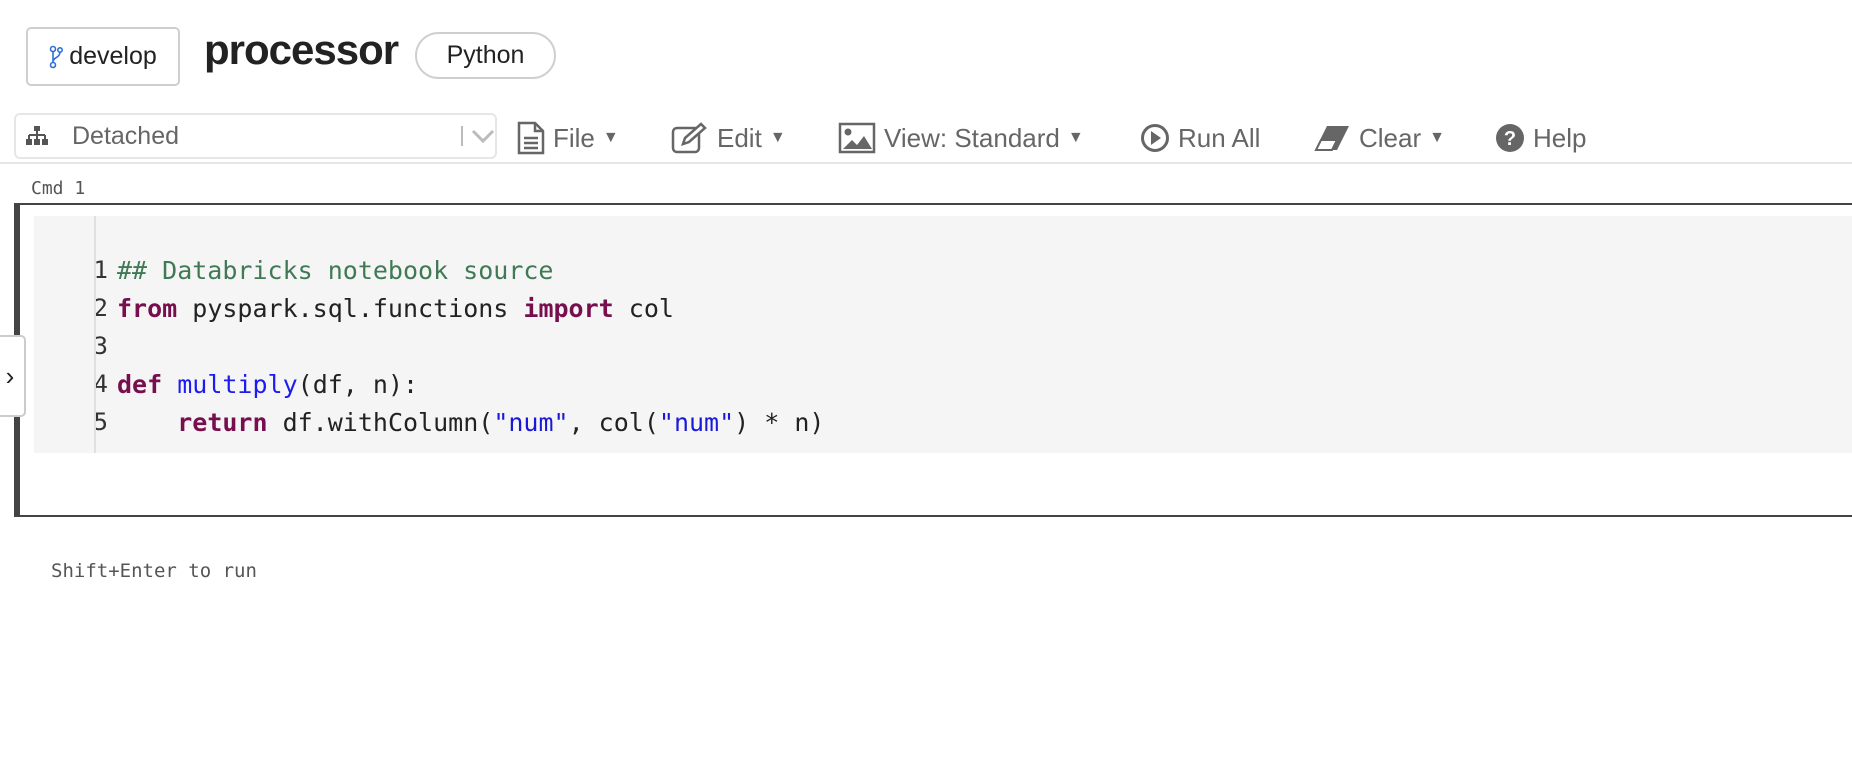 The width and height of the screenshot is (1852, 766). I want to click on run-all-button: Run All, so click(1200, 138).